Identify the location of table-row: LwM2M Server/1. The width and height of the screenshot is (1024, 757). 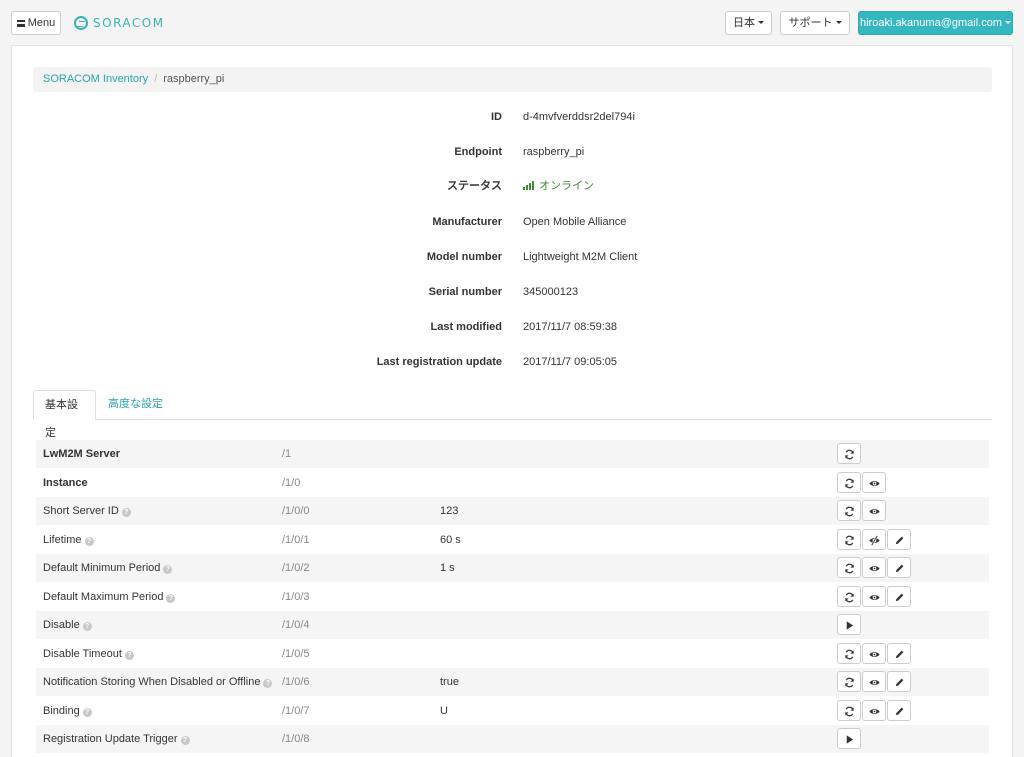
(512, 454).